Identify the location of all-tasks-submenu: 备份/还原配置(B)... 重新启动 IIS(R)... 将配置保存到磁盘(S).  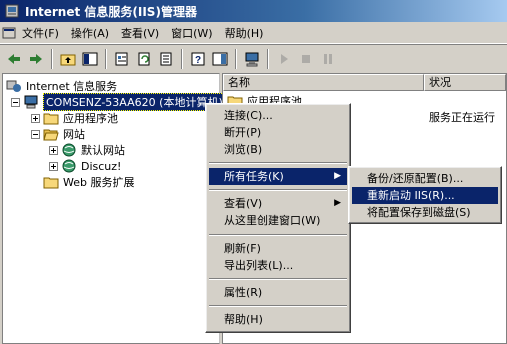
(425, 195).